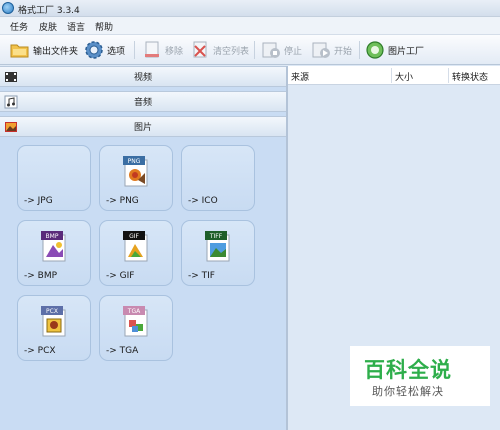  Describe the element at coordinates (55, 322) in the screenshot. I see `pcx-file-icon: PCX` at that location.